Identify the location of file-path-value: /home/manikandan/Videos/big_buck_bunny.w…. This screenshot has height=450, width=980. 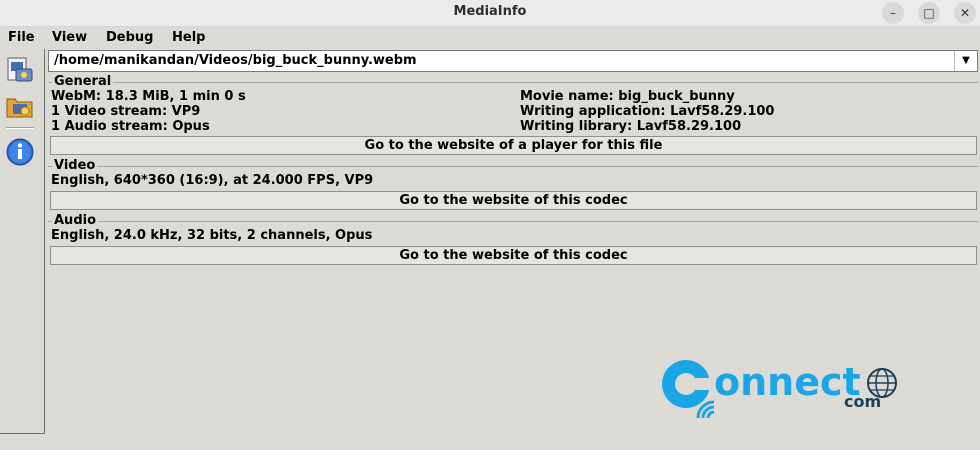
(235, 60).